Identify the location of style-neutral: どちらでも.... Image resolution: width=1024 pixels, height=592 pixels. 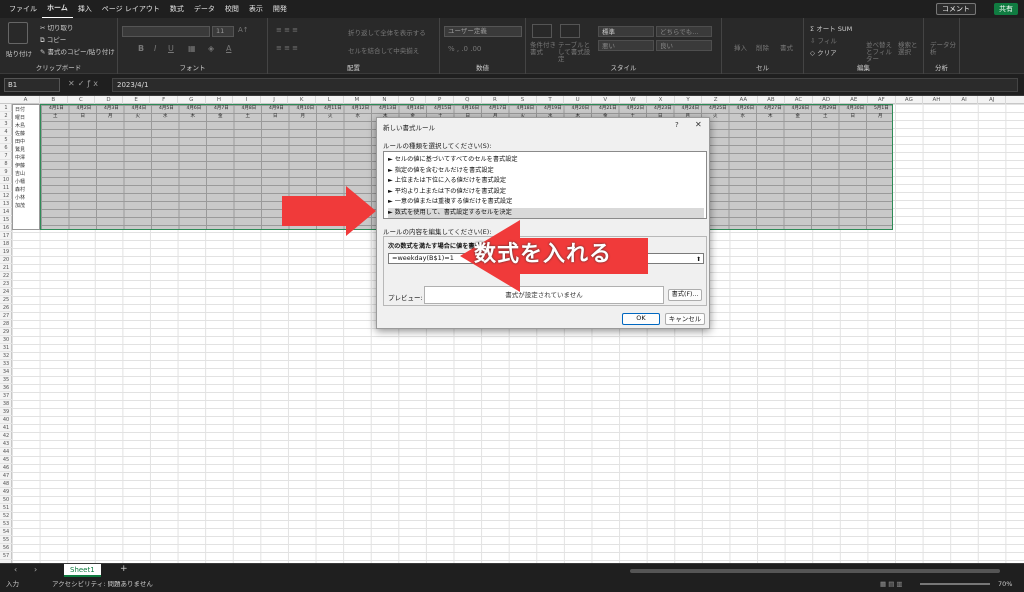
(684, 31).